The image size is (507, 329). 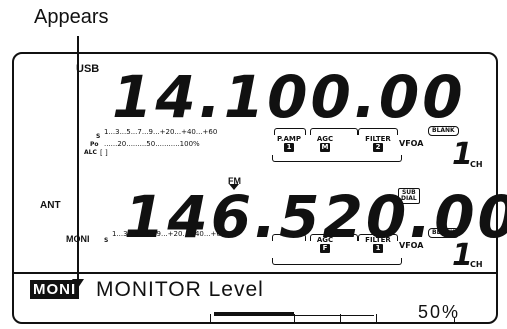 I want to click on sub-agc-label: AGC, so click(x=325, y=240).